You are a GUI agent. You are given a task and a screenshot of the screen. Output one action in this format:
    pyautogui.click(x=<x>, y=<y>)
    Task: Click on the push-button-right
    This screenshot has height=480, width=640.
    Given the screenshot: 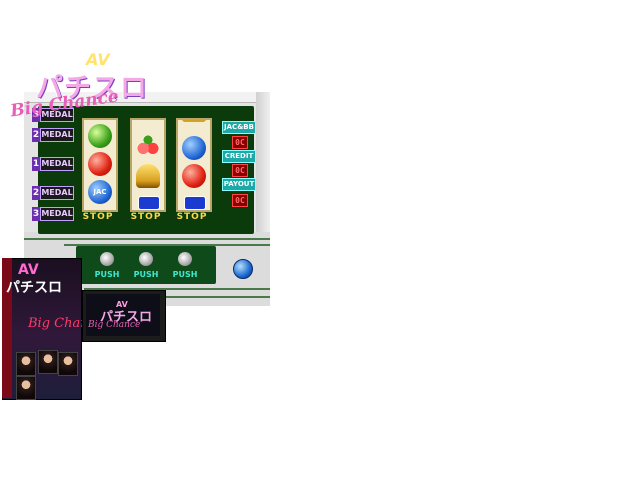 What is the action you would take?
    pyautogui.click(x=185, y=259)
    